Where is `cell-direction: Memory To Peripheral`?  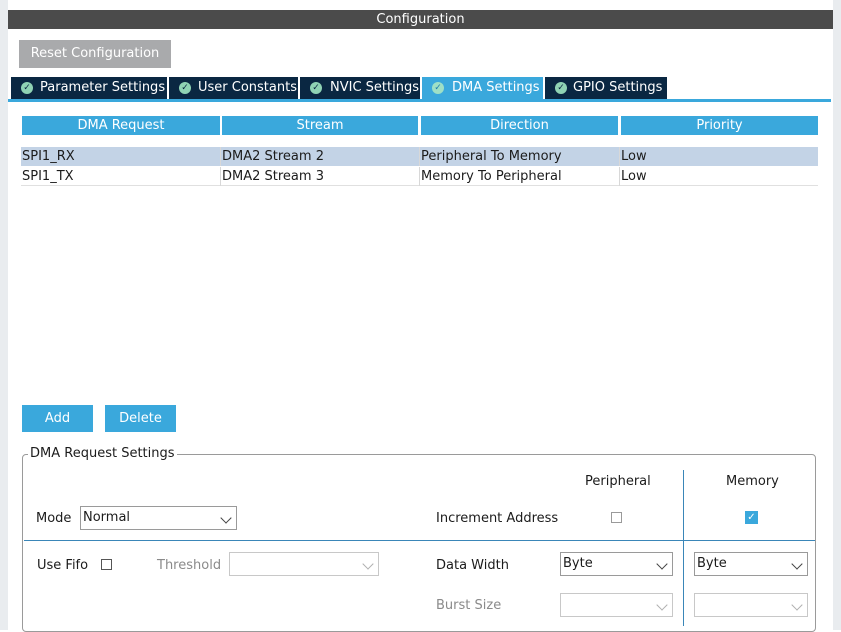
cell-direction: Memory To Peripheral is located at coordinates (520, 176).